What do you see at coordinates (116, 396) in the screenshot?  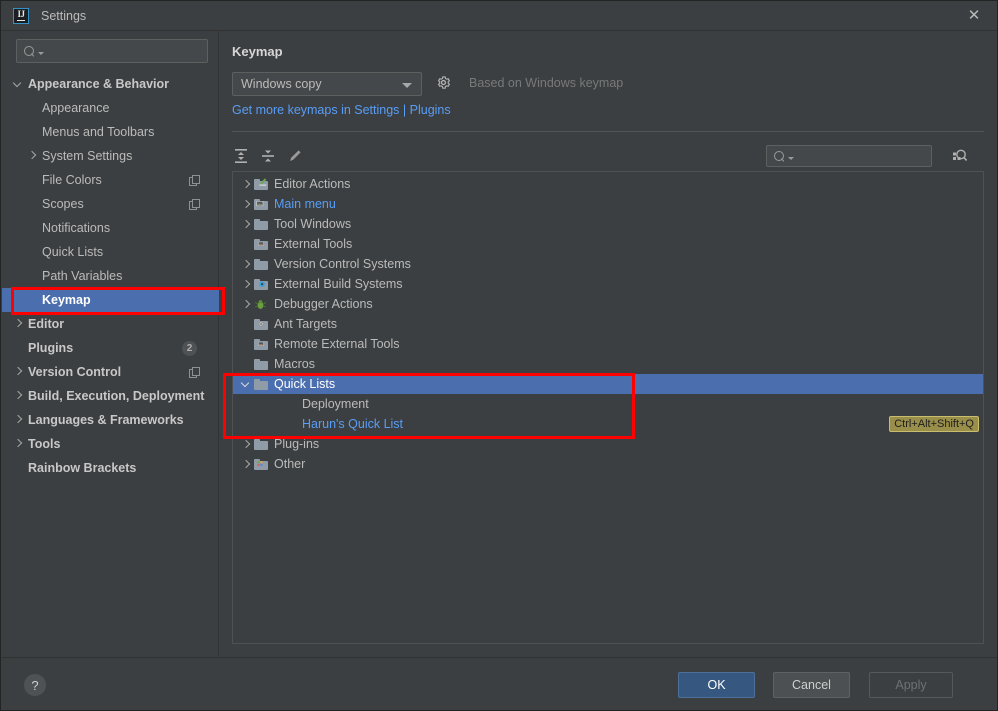 I see `sidebar-item-label: Build, Execution, Deployment` at bounding box center [116, 396].